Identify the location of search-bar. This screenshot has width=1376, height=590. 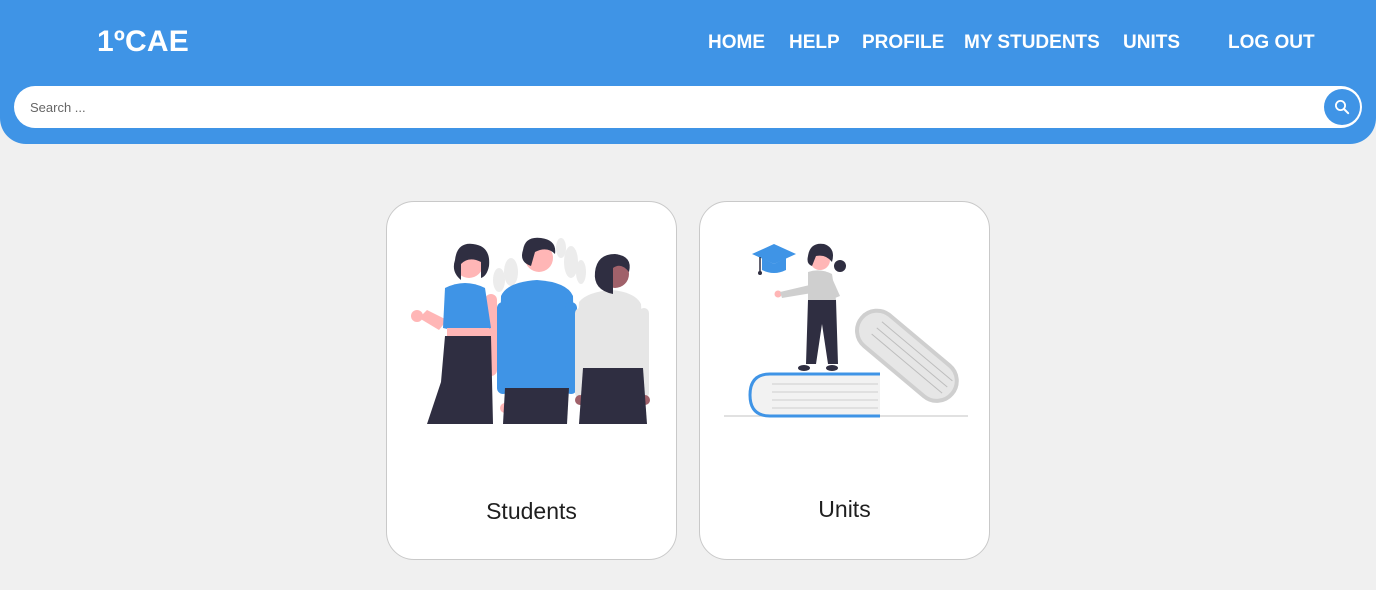
(688, 107).